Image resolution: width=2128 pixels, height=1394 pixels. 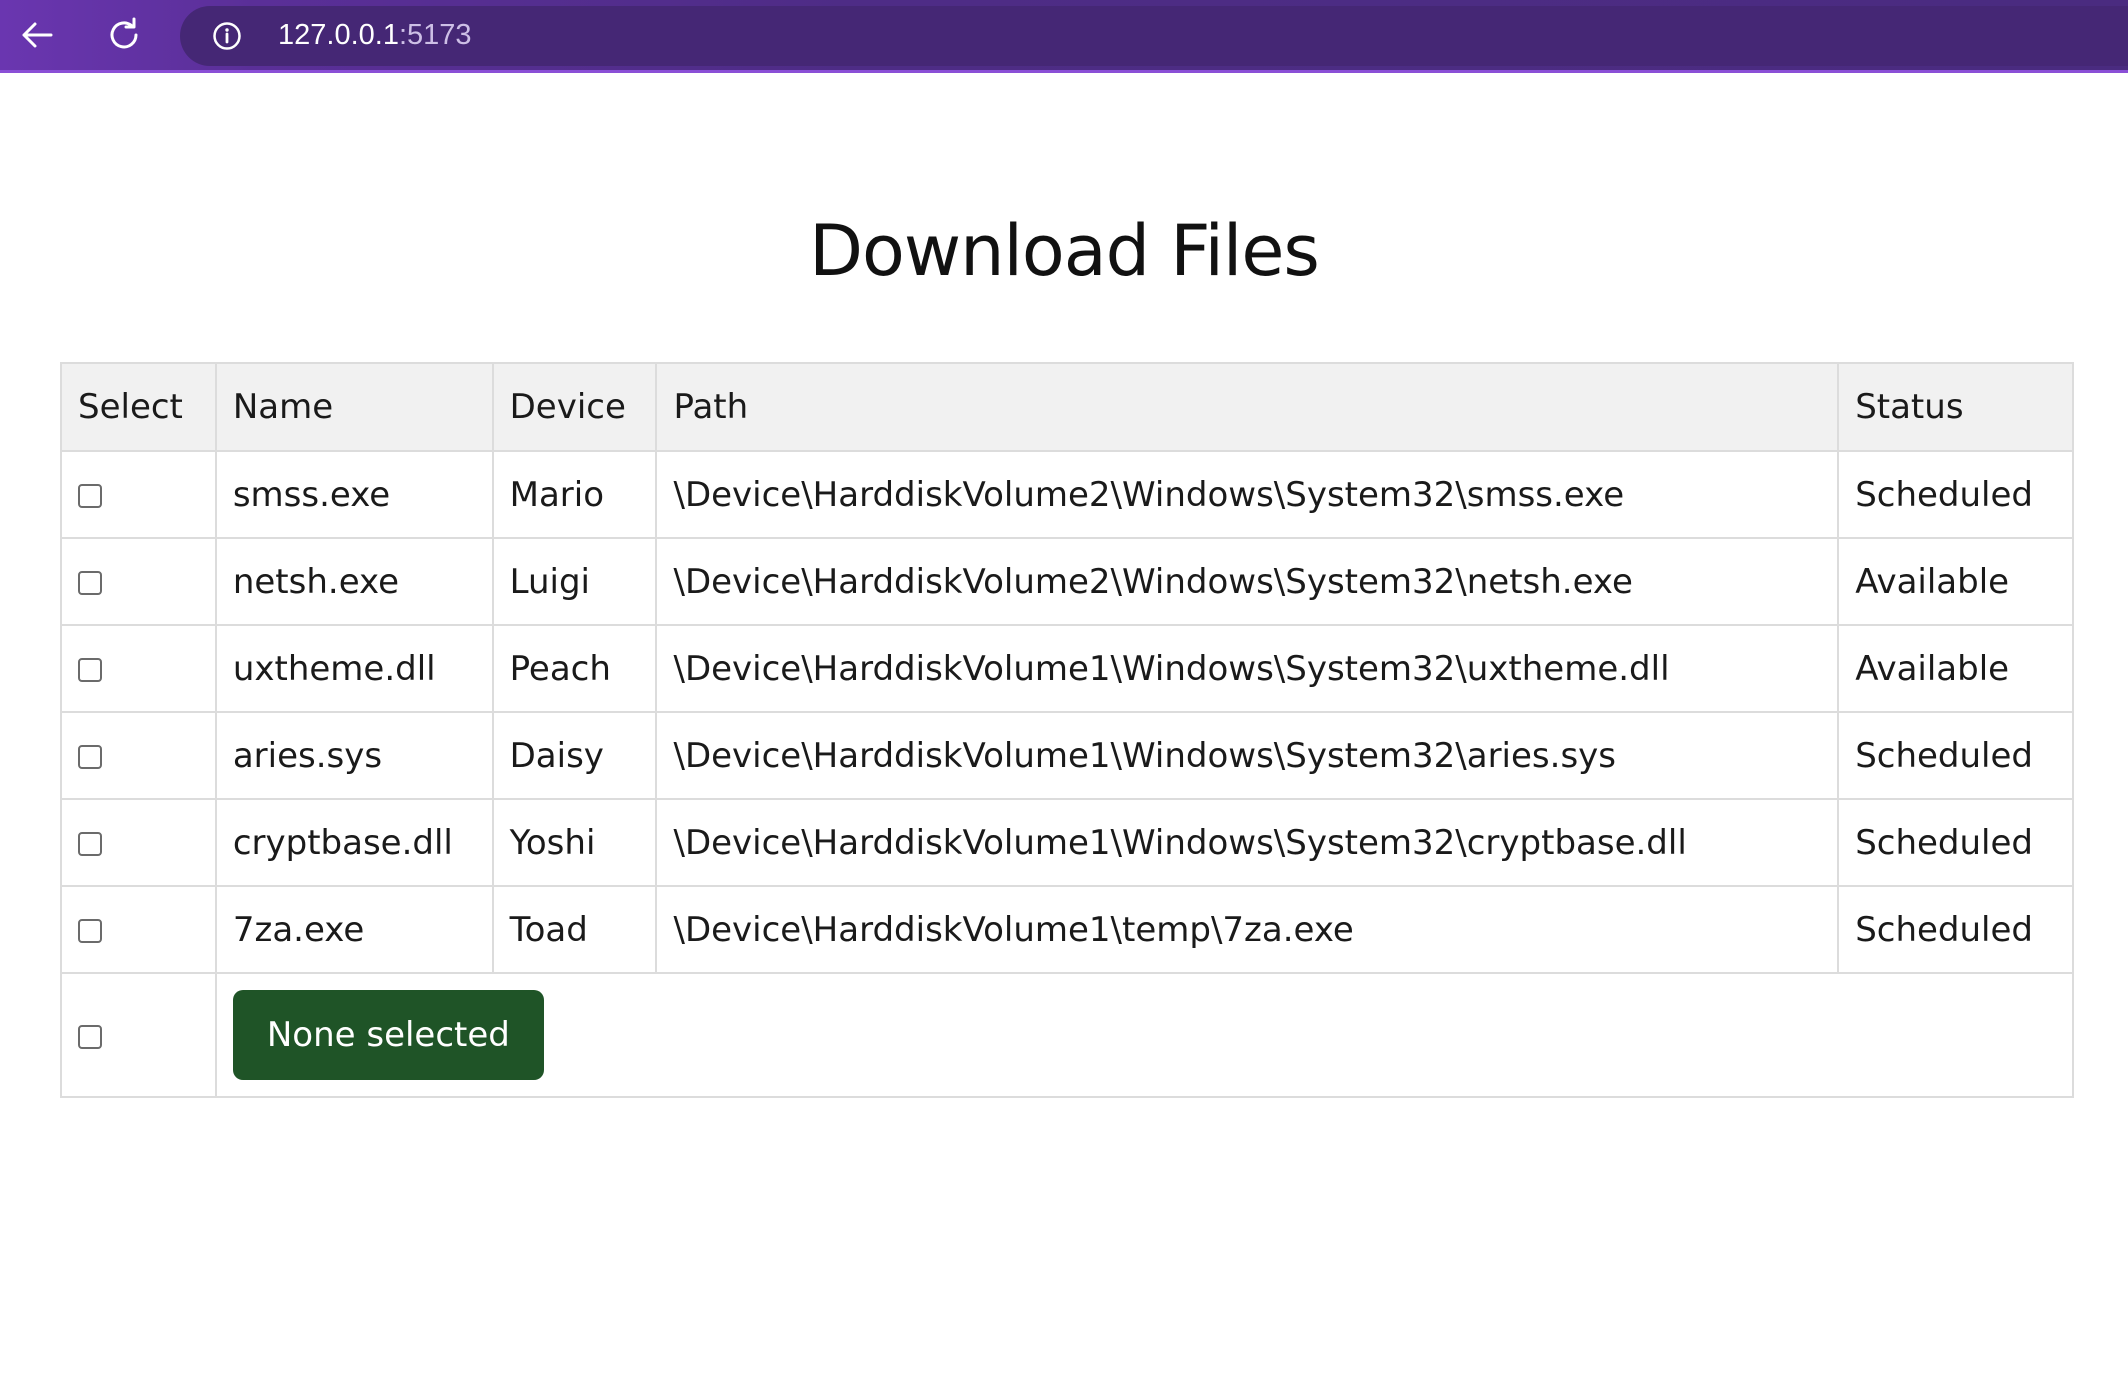 I want to click on select-all-checkbox, so click(x=90, y=1036).